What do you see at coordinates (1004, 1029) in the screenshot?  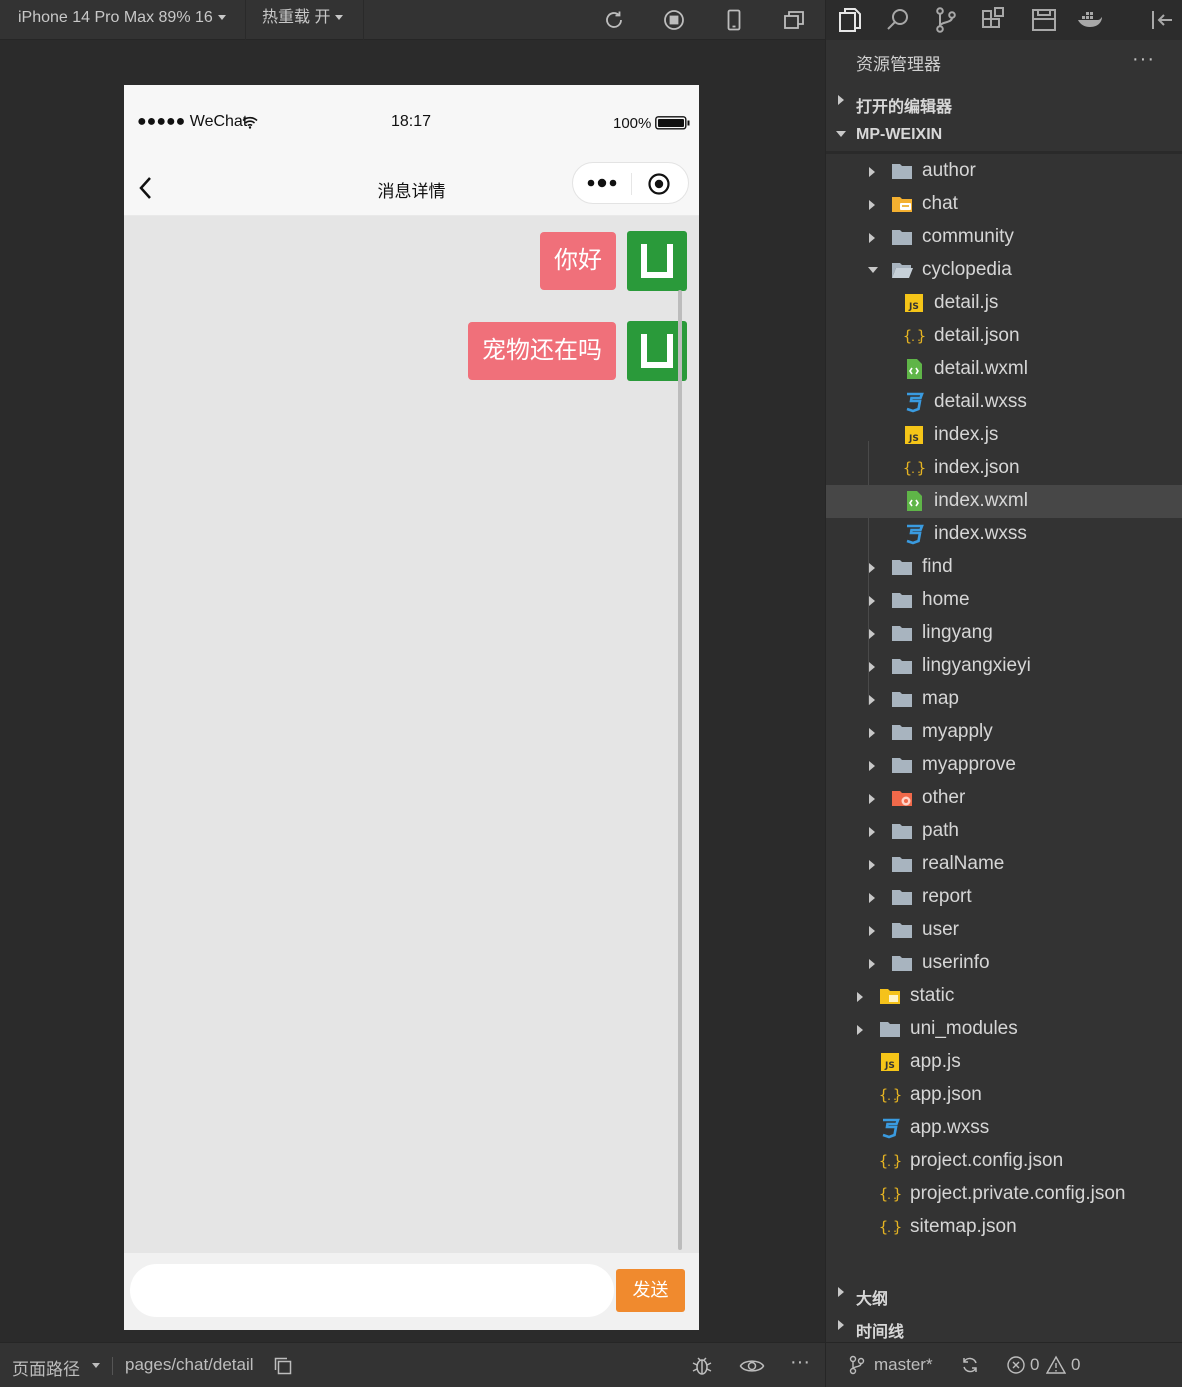 I see `tree-folder-item: uni_modules` at bounding box center [1004, 1029].